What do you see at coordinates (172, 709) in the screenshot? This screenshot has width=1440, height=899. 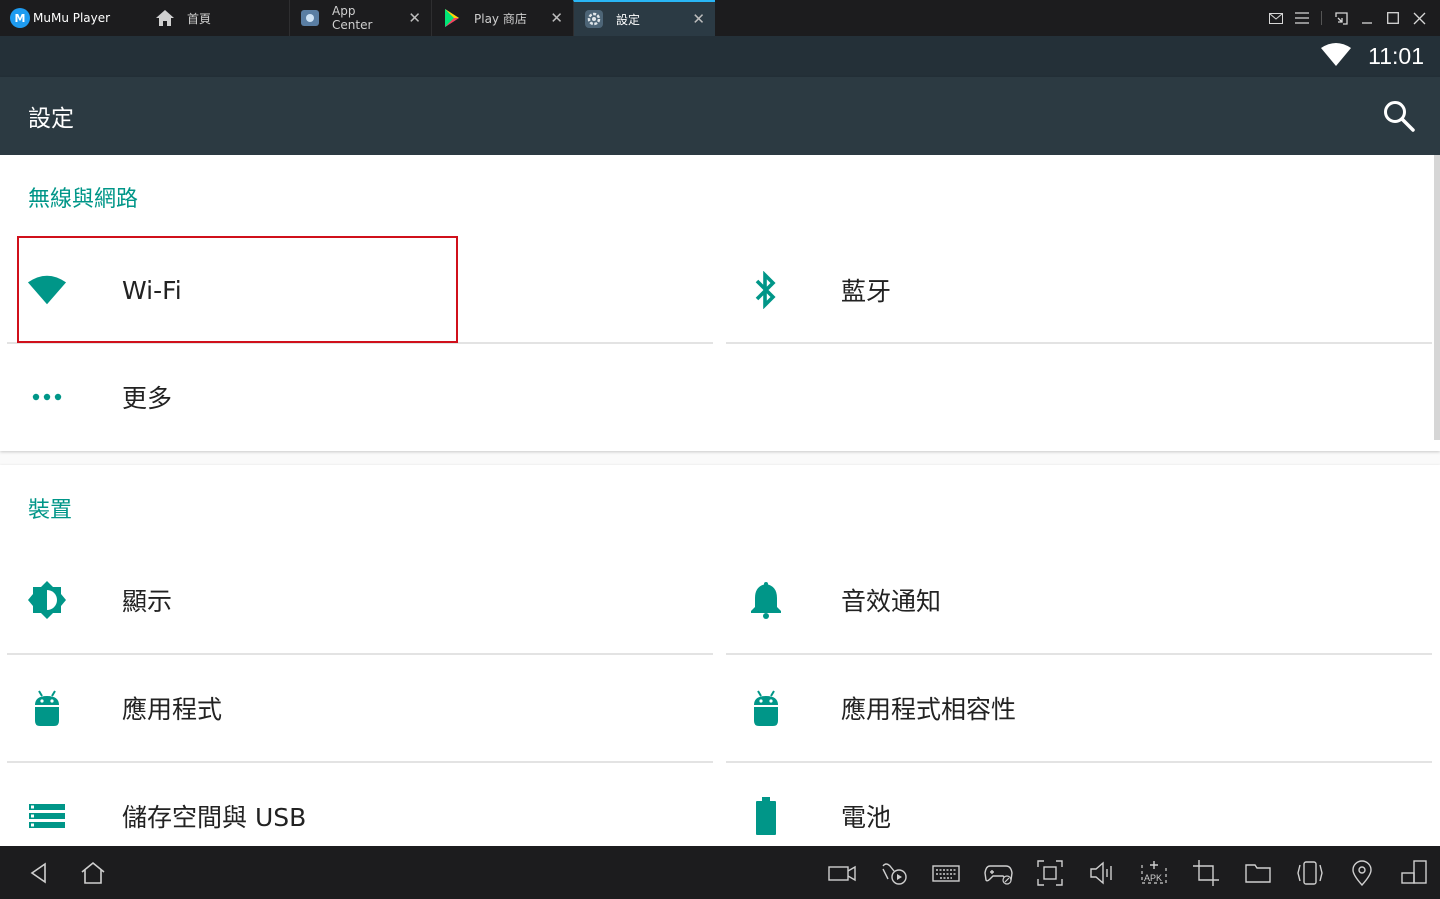 I see `settings-item-label: 應用程式` at bounding box center [172, 709].